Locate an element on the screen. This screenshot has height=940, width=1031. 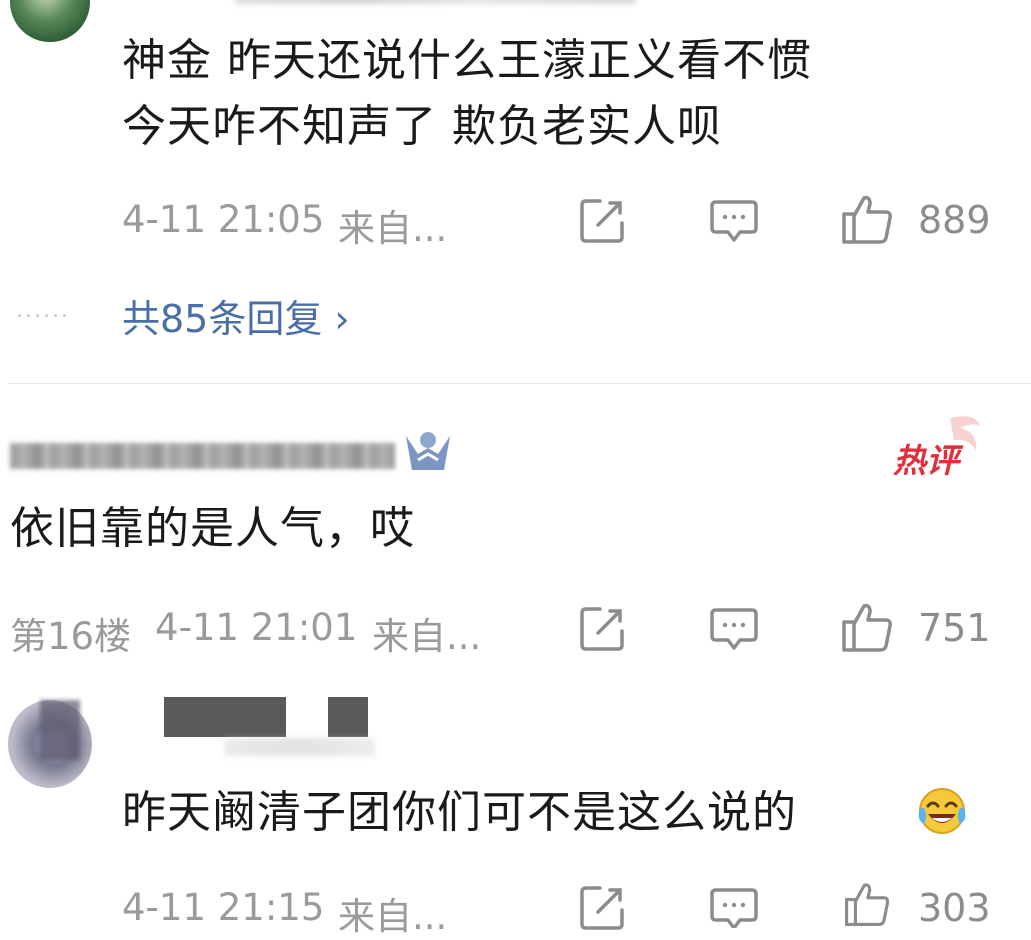
view-replies-link: 共85条回复 › is located at coordinates (236, 315).